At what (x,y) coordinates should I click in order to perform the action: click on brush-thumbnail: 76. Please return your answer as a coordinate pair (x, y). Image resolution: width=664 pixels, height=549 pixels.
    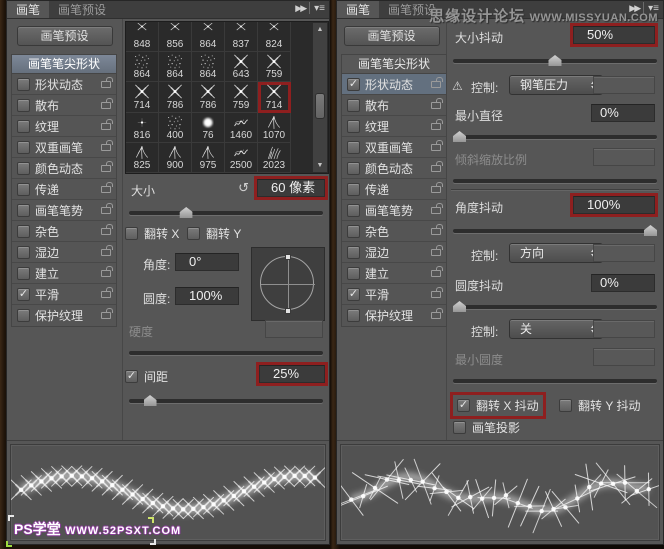
    Looking at the image, I should click on (208, 127).